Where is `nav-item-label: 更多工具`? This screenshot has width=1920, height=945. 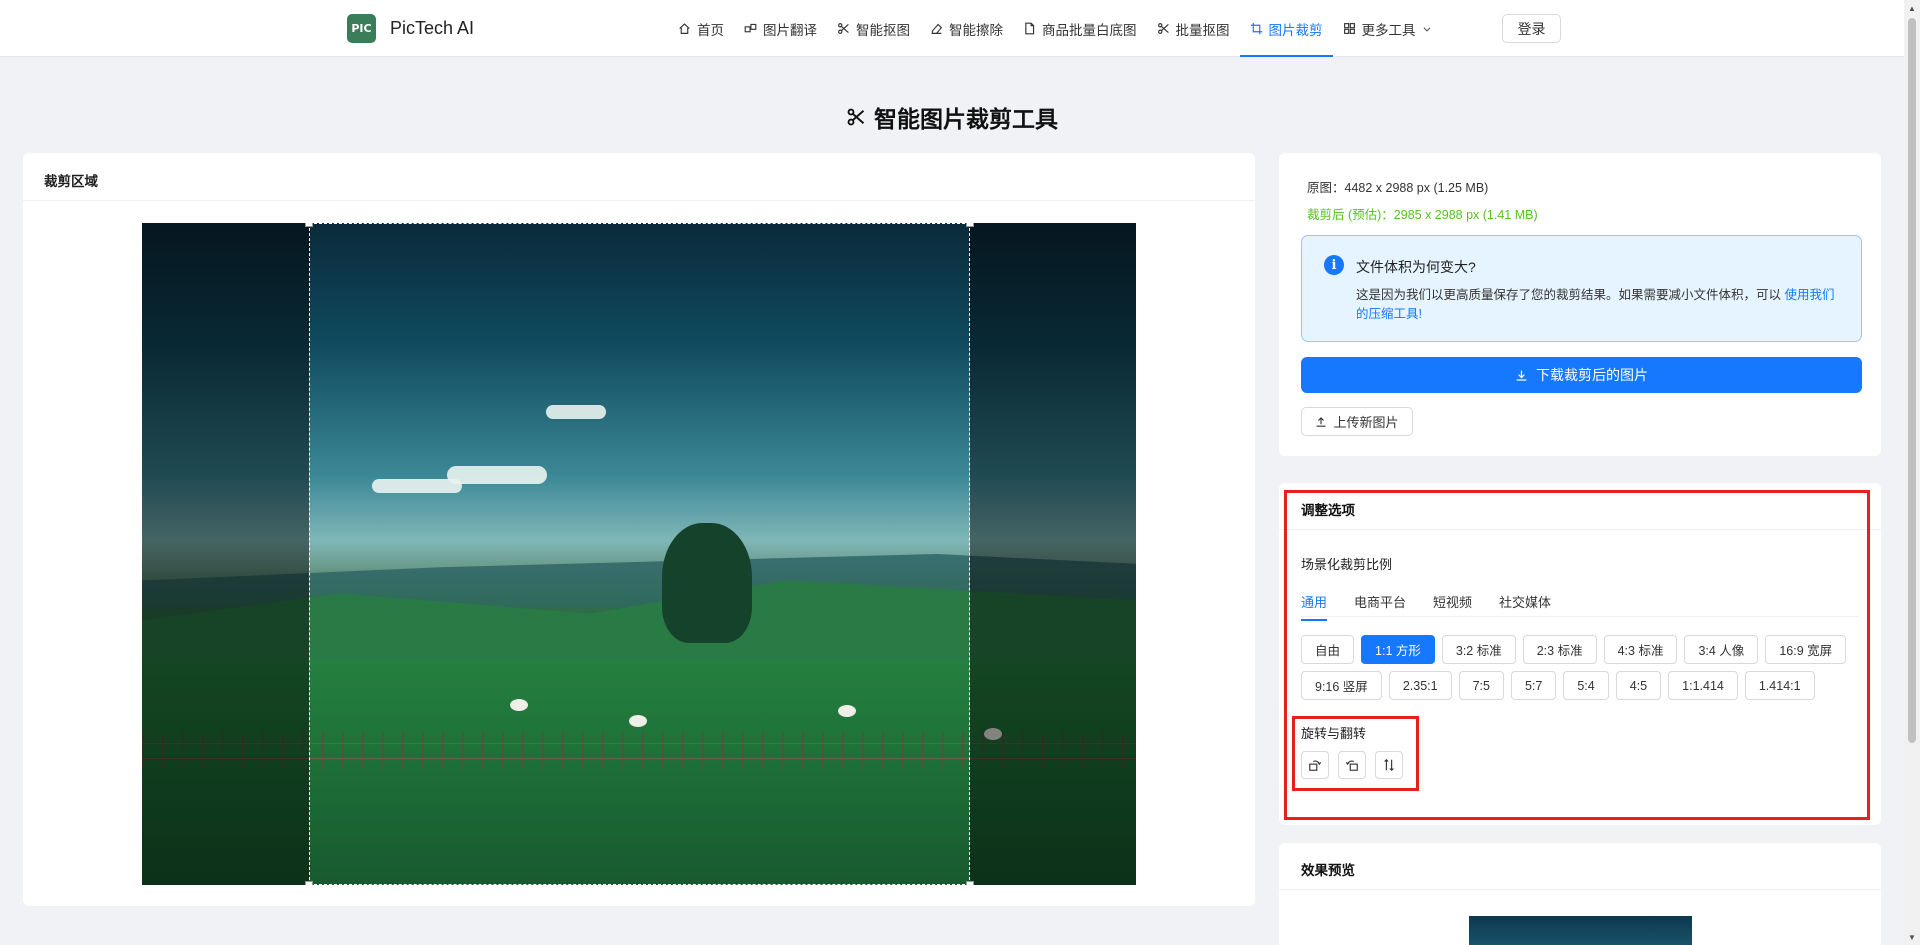 nav-item-label: 更多工具 is located at coordinates (1388, 30).